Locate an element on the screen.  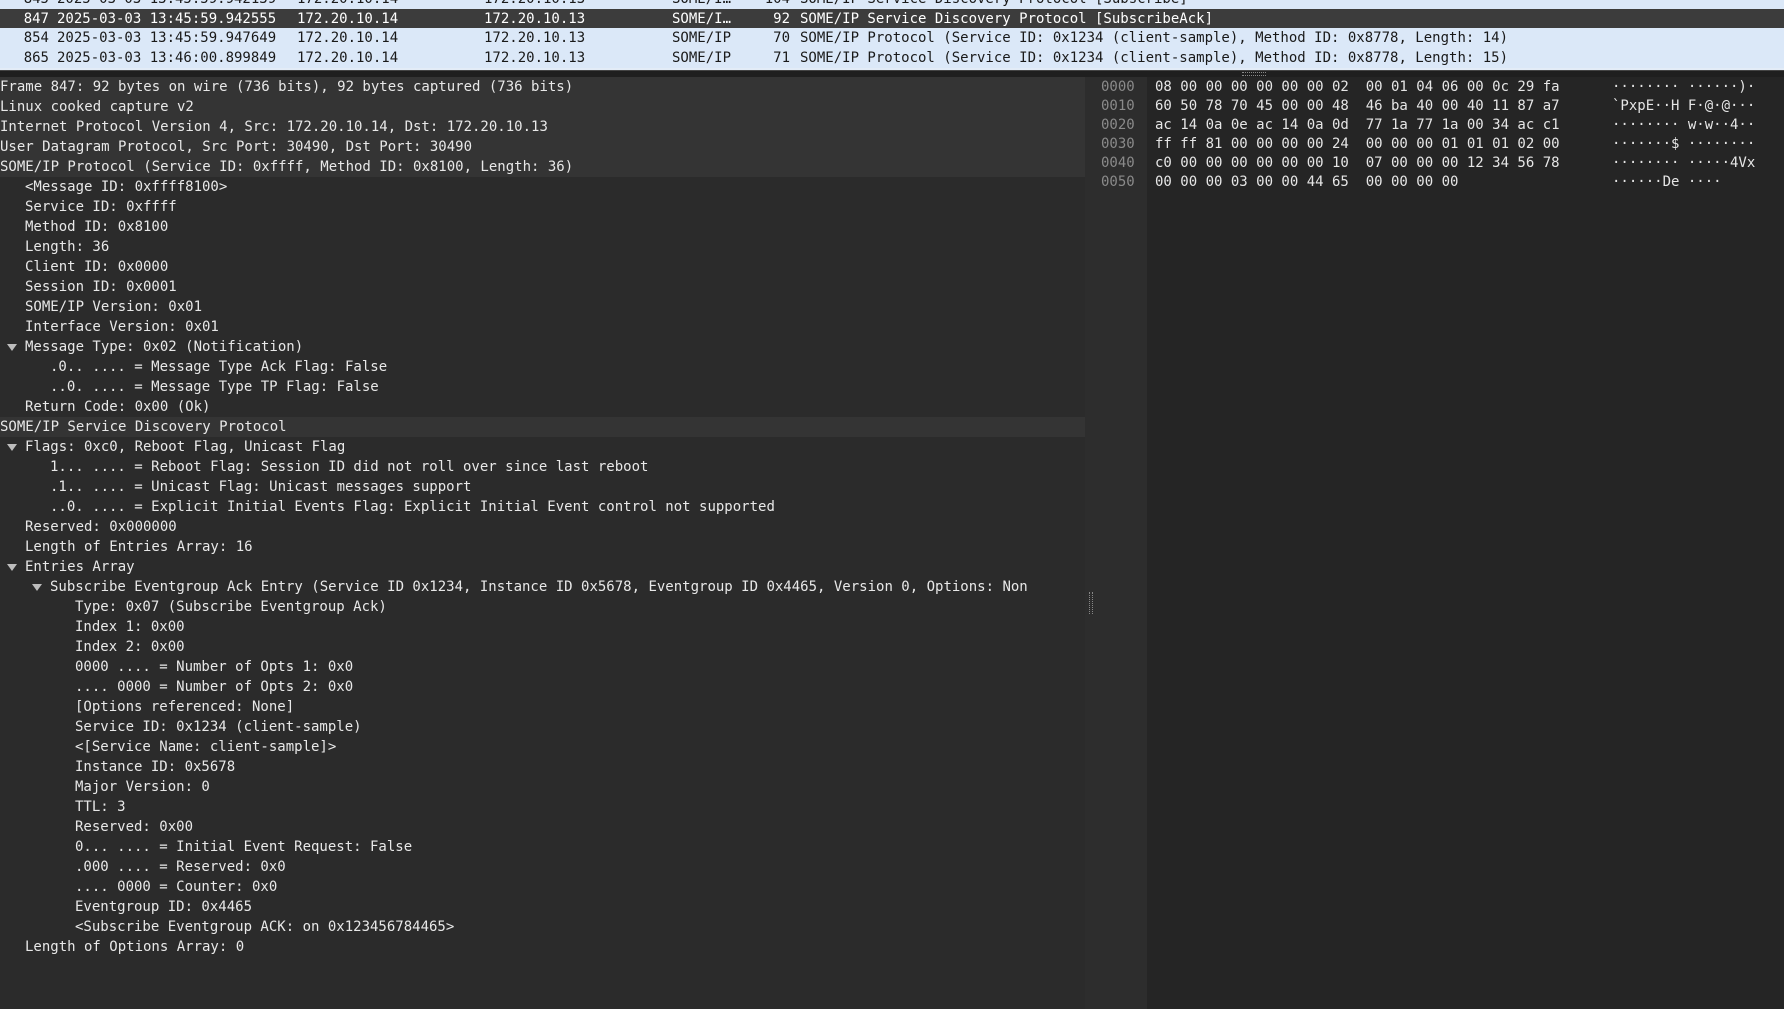
tree-item: SOME/IP Service Discovery Protocol is located at coordinates (542, 427).